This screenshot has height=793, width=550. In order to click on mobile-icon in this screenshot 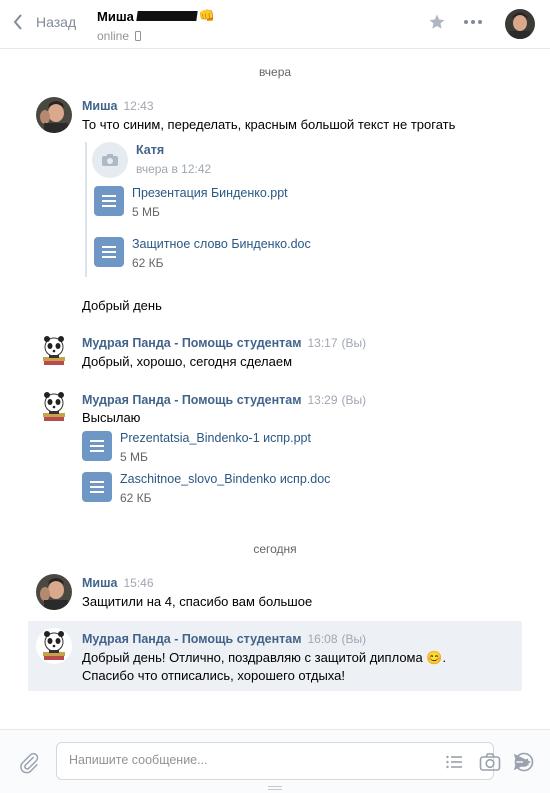, I will do `click(138, 36)`.